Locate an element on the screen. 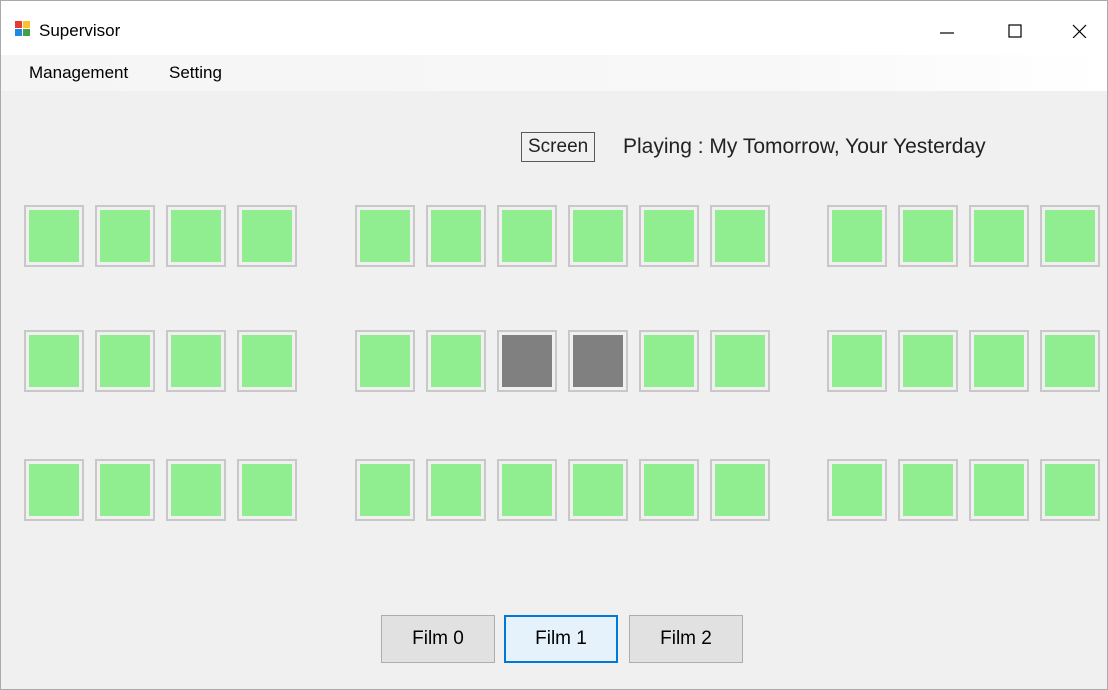 Image resolution: width=1108 pixels, height=690 pixels. minimize-icon is located at coordinates (947, 33).